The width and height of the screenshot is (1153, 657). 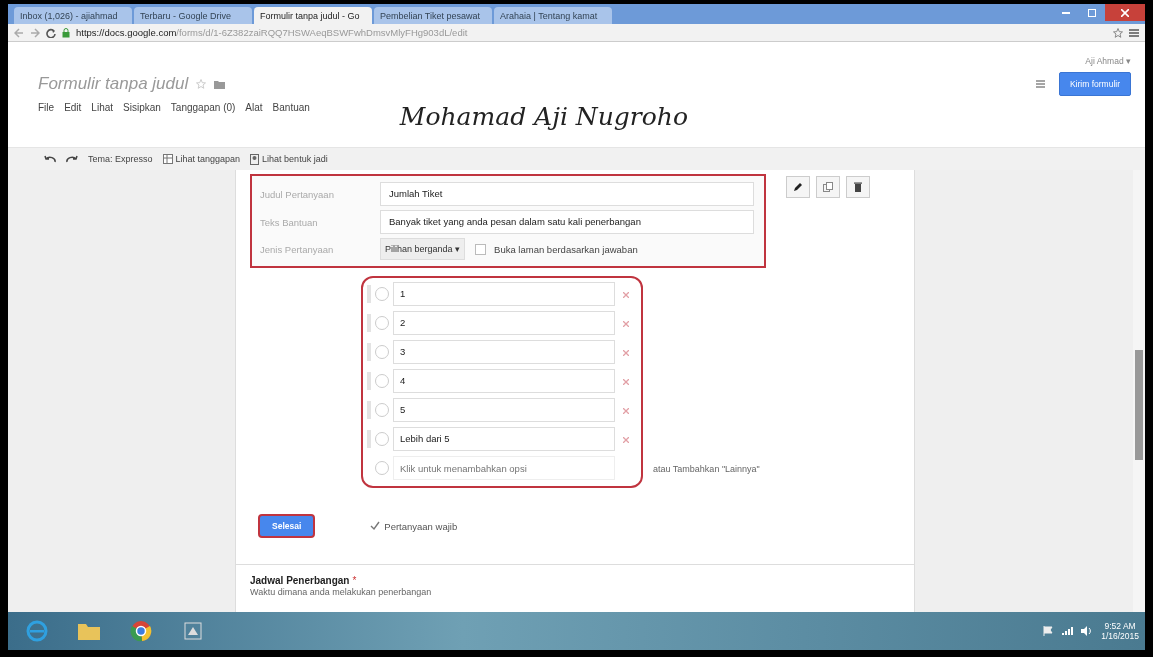 What do you see at coordinates (567, 222) in the screenshot?
I see `text-field: Banyak tiket yang anda pesan dalam satu kali penerbangan` at bounding box center [567, 222].